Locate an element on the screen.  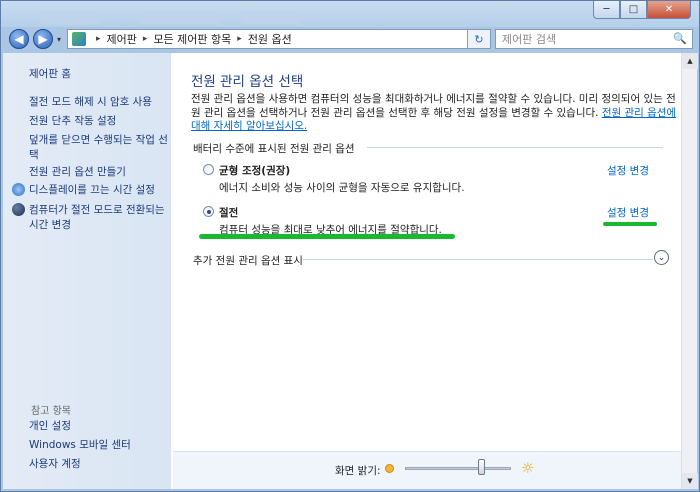
brightness-label: 화면 밝기: is located at coordinates (358, 471).